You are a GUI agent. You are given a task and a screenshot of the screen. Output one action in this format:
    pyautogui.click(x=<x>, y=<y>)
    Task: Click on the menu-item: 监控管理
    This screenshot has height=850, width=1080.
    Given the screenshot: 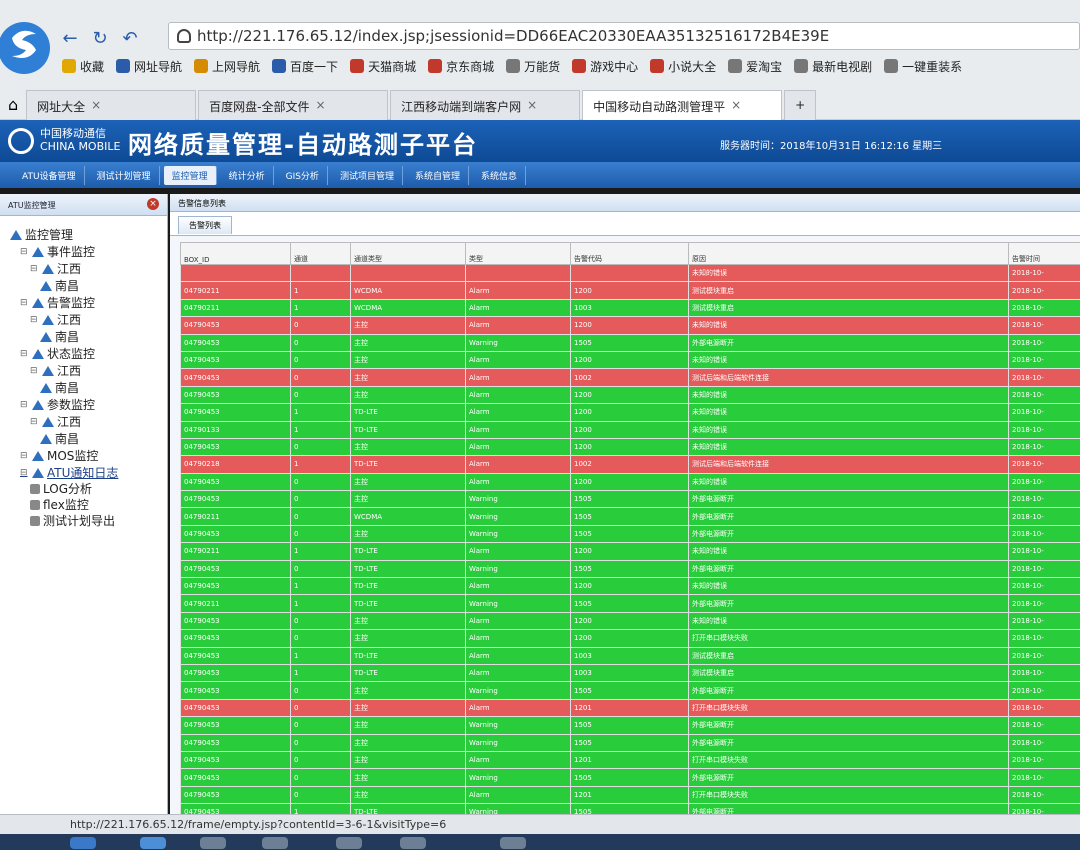 What is the action you would take?
    pyautogui.click(x=190, y=175)
    